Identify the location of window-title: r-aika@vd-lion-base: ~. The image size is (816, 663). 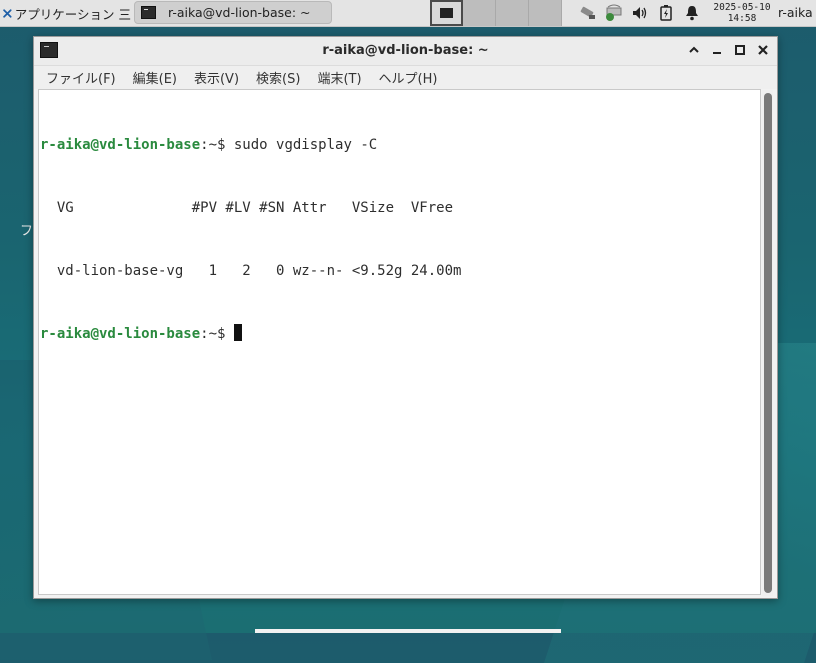
(405, 50).